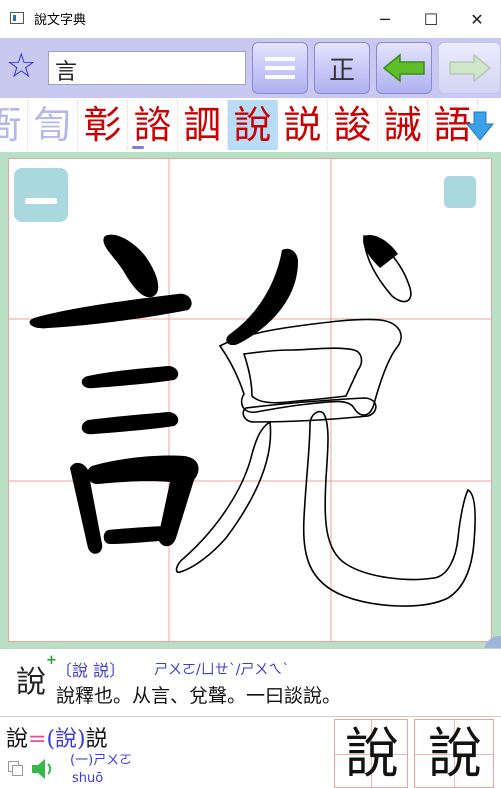 Image resolution: width=501 pixels, height=788 pixels. What do you see at coordinates (199, 696) in the screenshot?
I see `definition-text: 說釋也。从言、兌聲。一曰談說。` at bounding box center [199, 696].